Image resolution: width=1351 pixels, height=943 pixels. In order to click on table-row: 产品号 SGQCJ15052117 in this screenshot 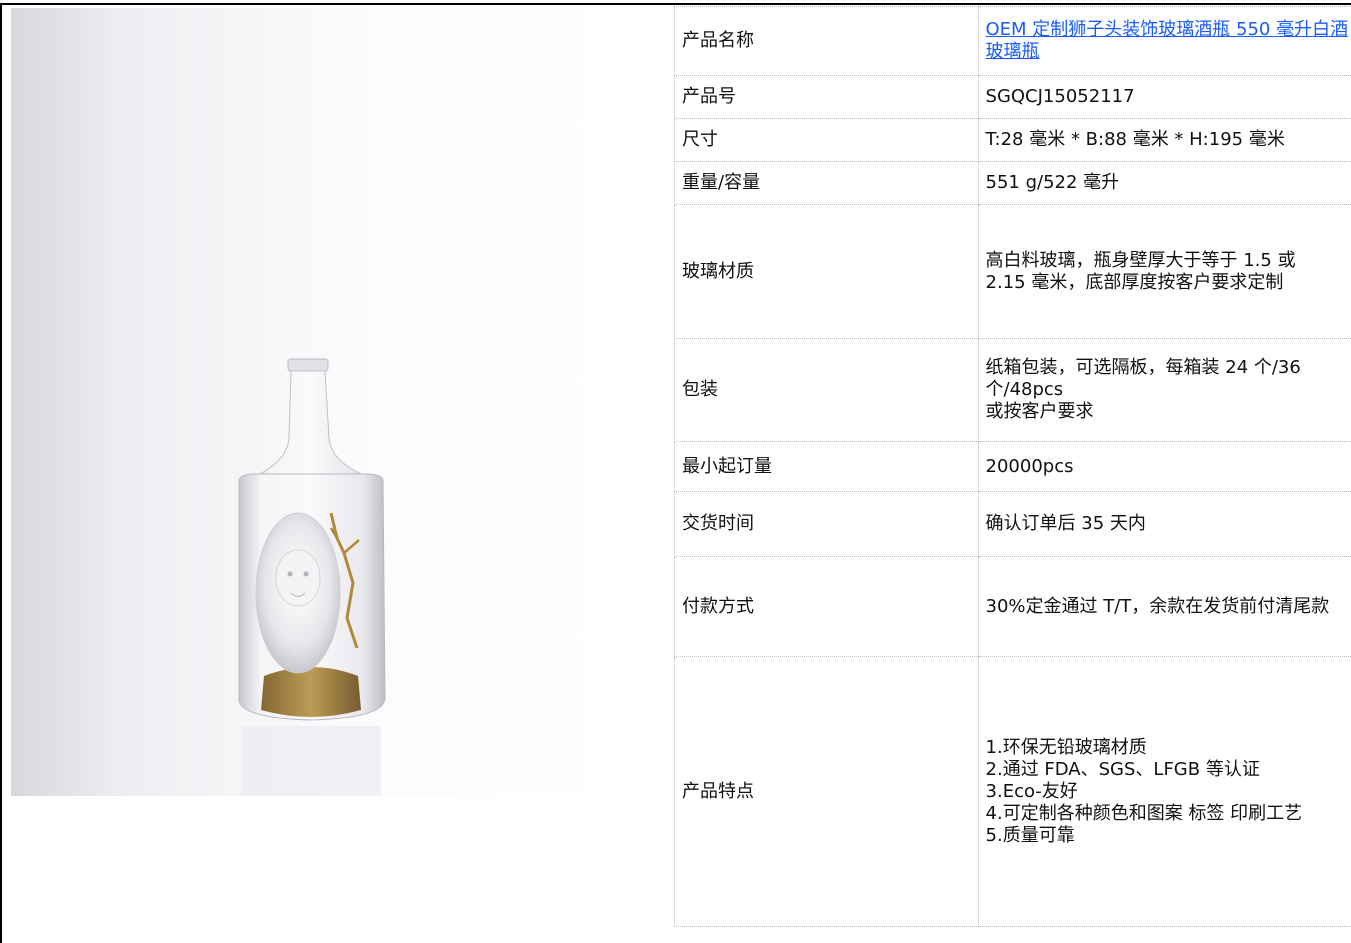, I will do `click(1013, 97)`.